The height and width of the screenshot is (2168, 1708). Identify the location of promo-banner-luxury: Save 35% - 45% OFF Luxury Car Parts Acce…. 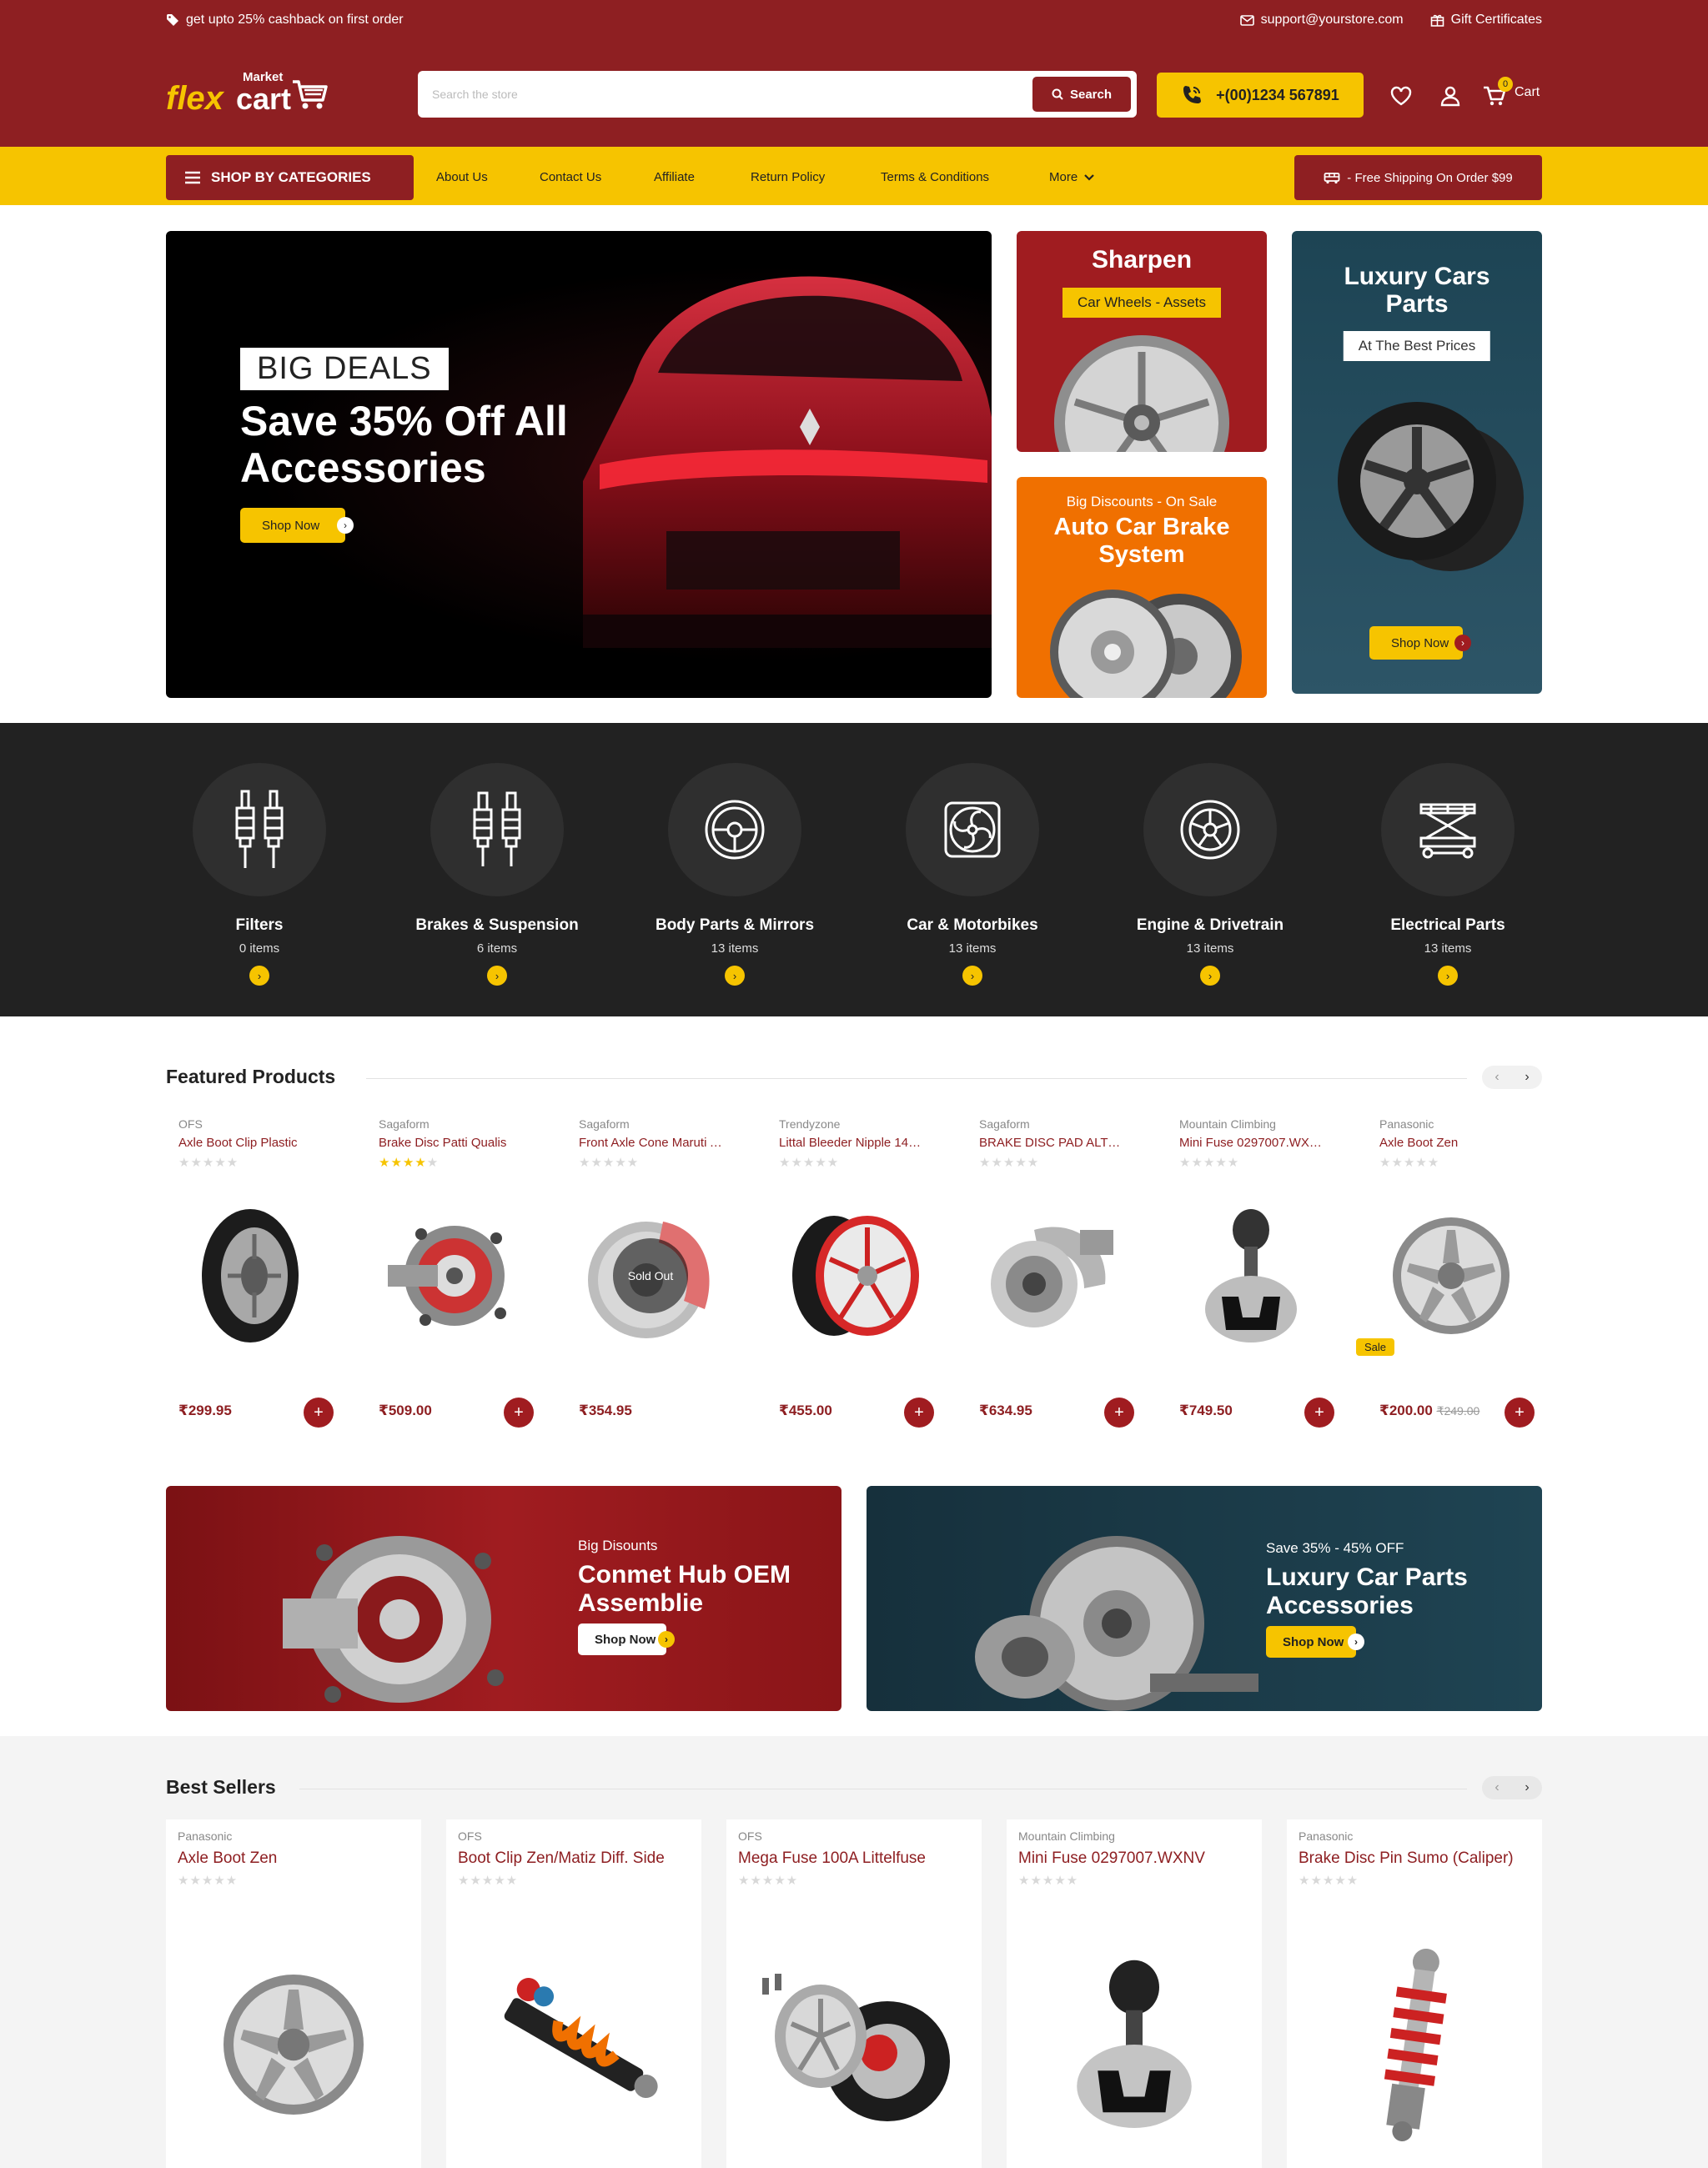
(1204, 1598).